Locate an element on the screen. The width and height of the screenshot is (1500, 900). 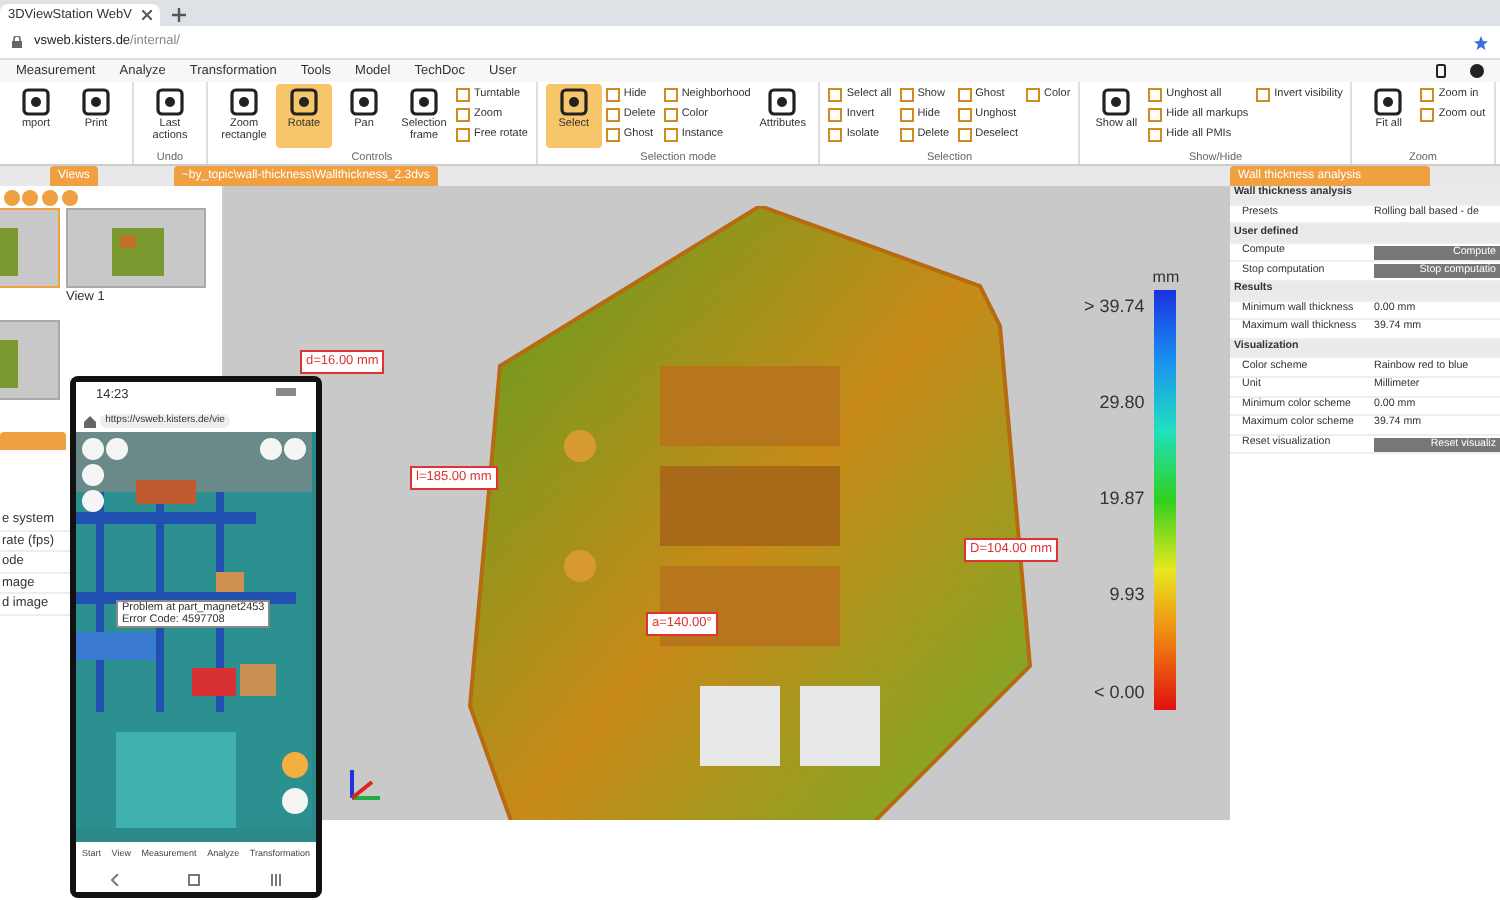
legend-value: > 39.74 is located at coordinates (1114, 307).